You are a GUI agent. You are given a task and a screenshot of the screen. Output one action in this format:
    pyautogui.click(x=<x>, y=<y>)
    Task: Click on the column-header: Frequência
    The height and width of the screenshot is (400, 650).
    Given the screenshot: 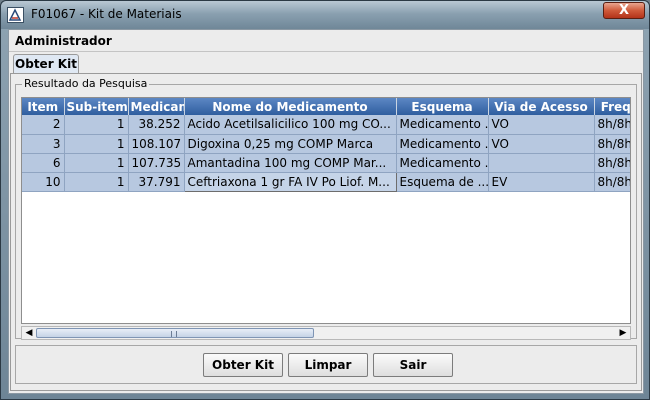 What is the action you would take?
    pyautogui.click(x=612, y=106)
    